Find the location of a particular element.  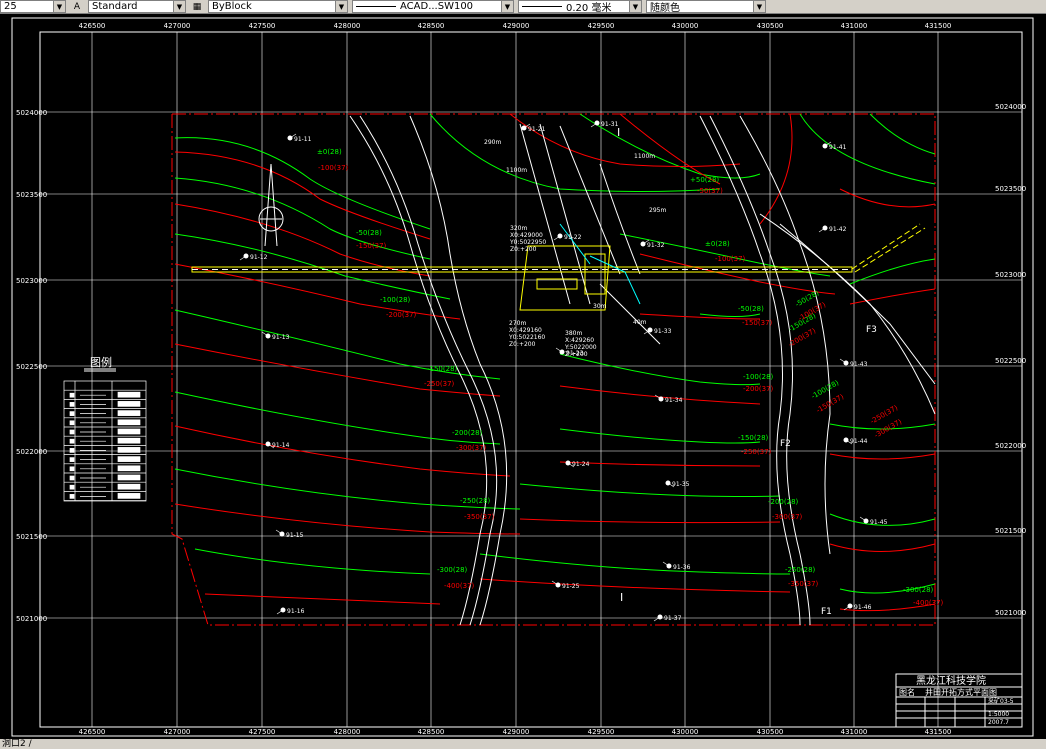

well-label: 91-24 is located at coordinates (581, 464).